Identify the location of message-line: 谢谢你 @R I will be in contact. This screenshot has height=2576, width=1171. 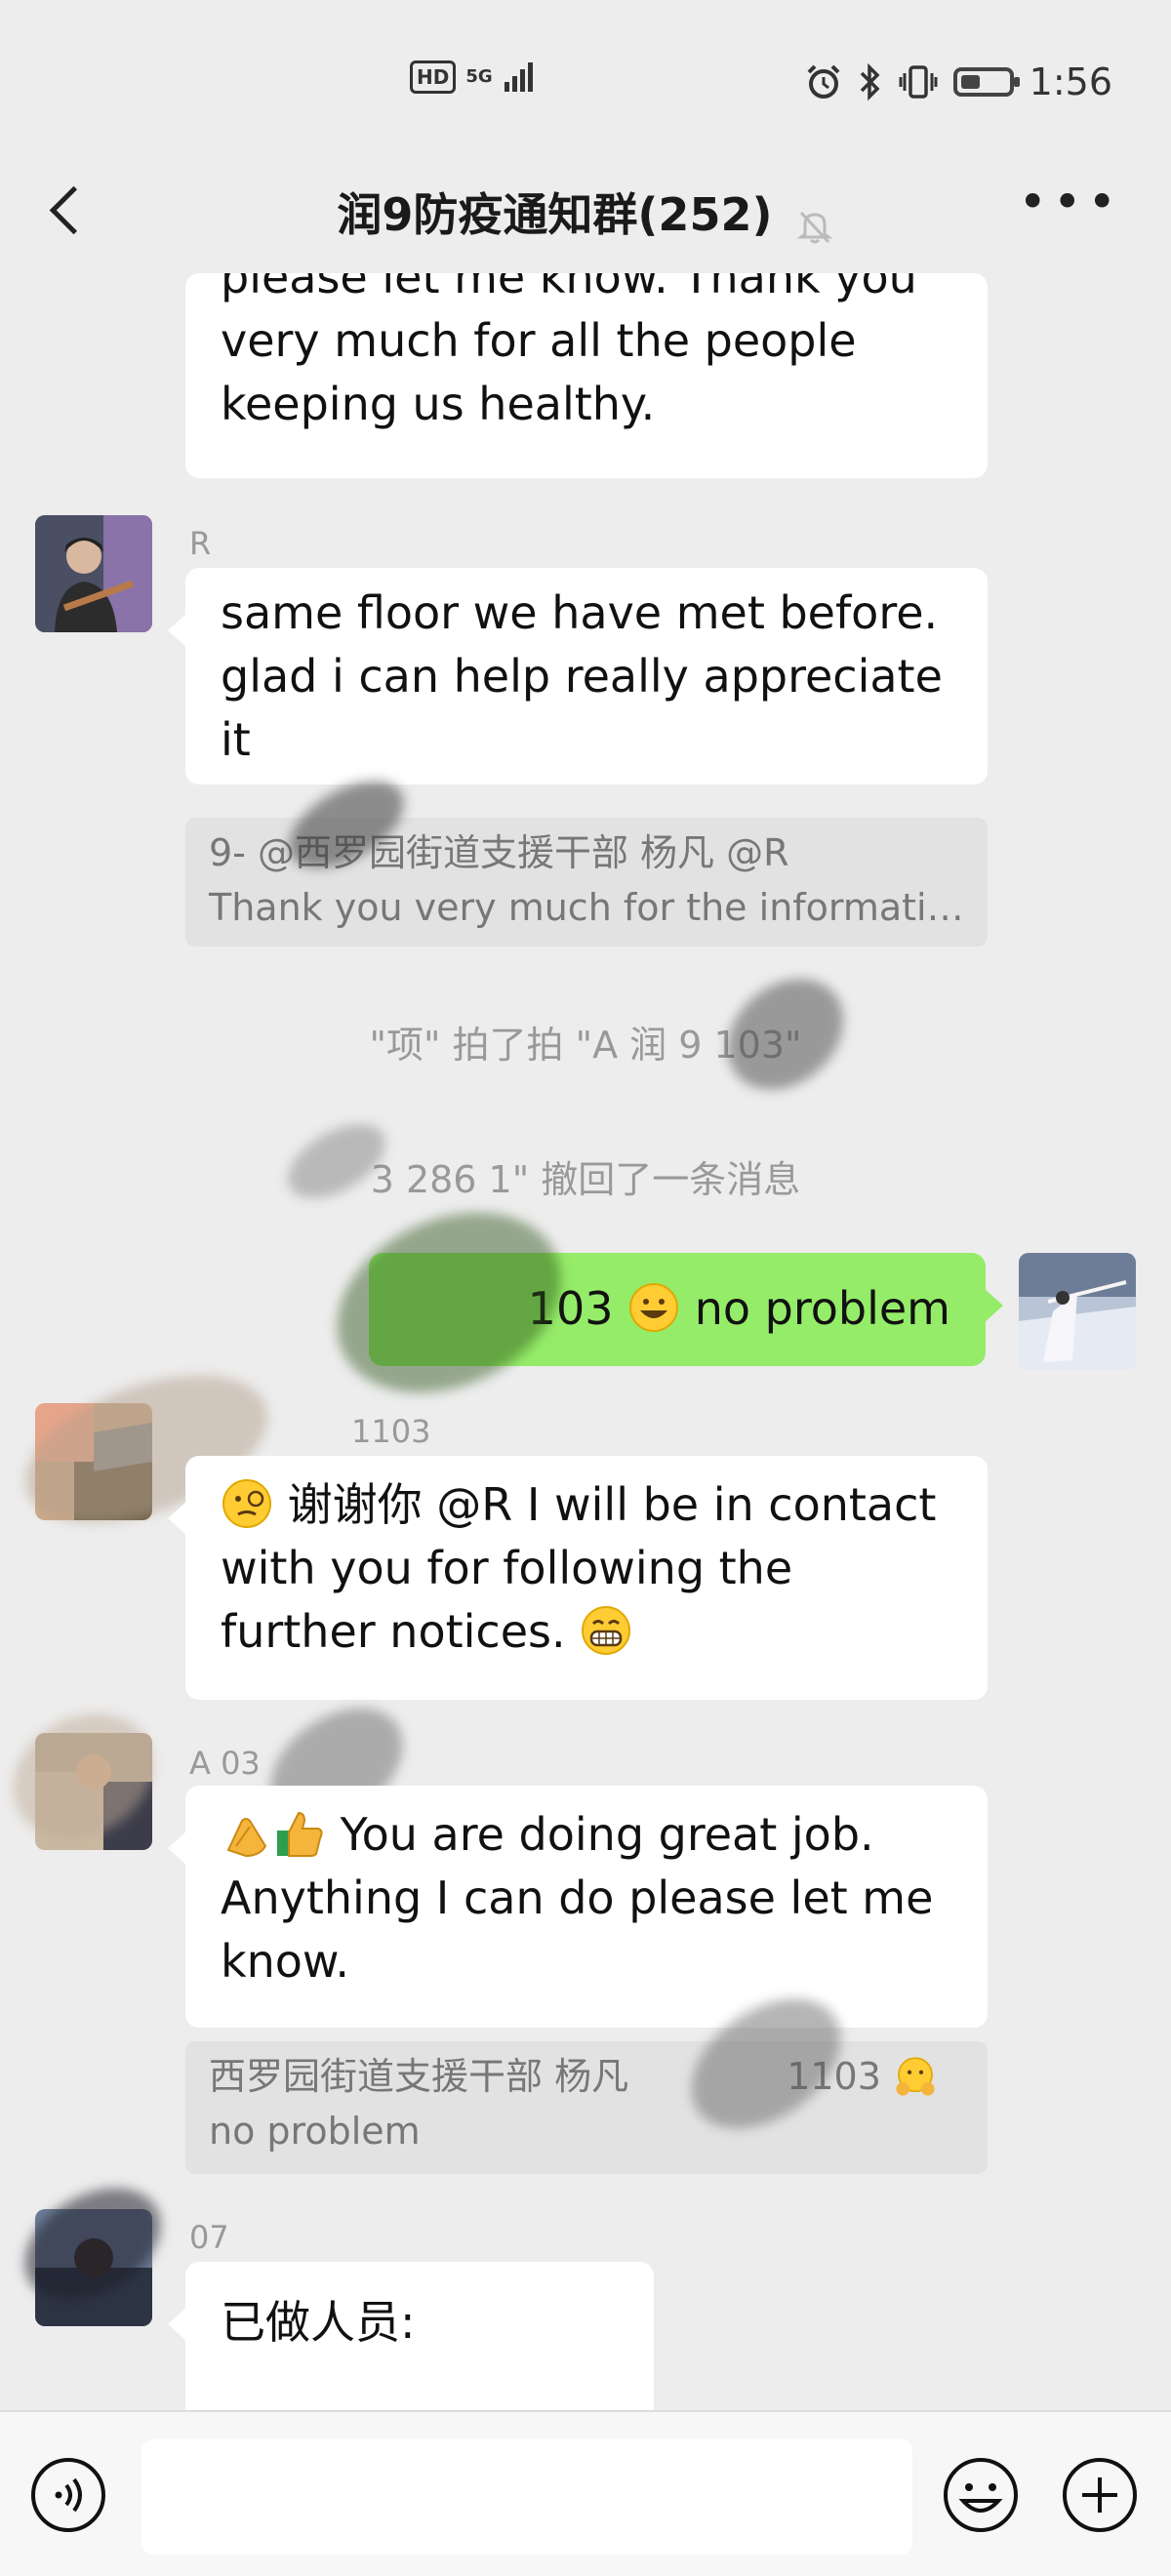
(586, 1505).